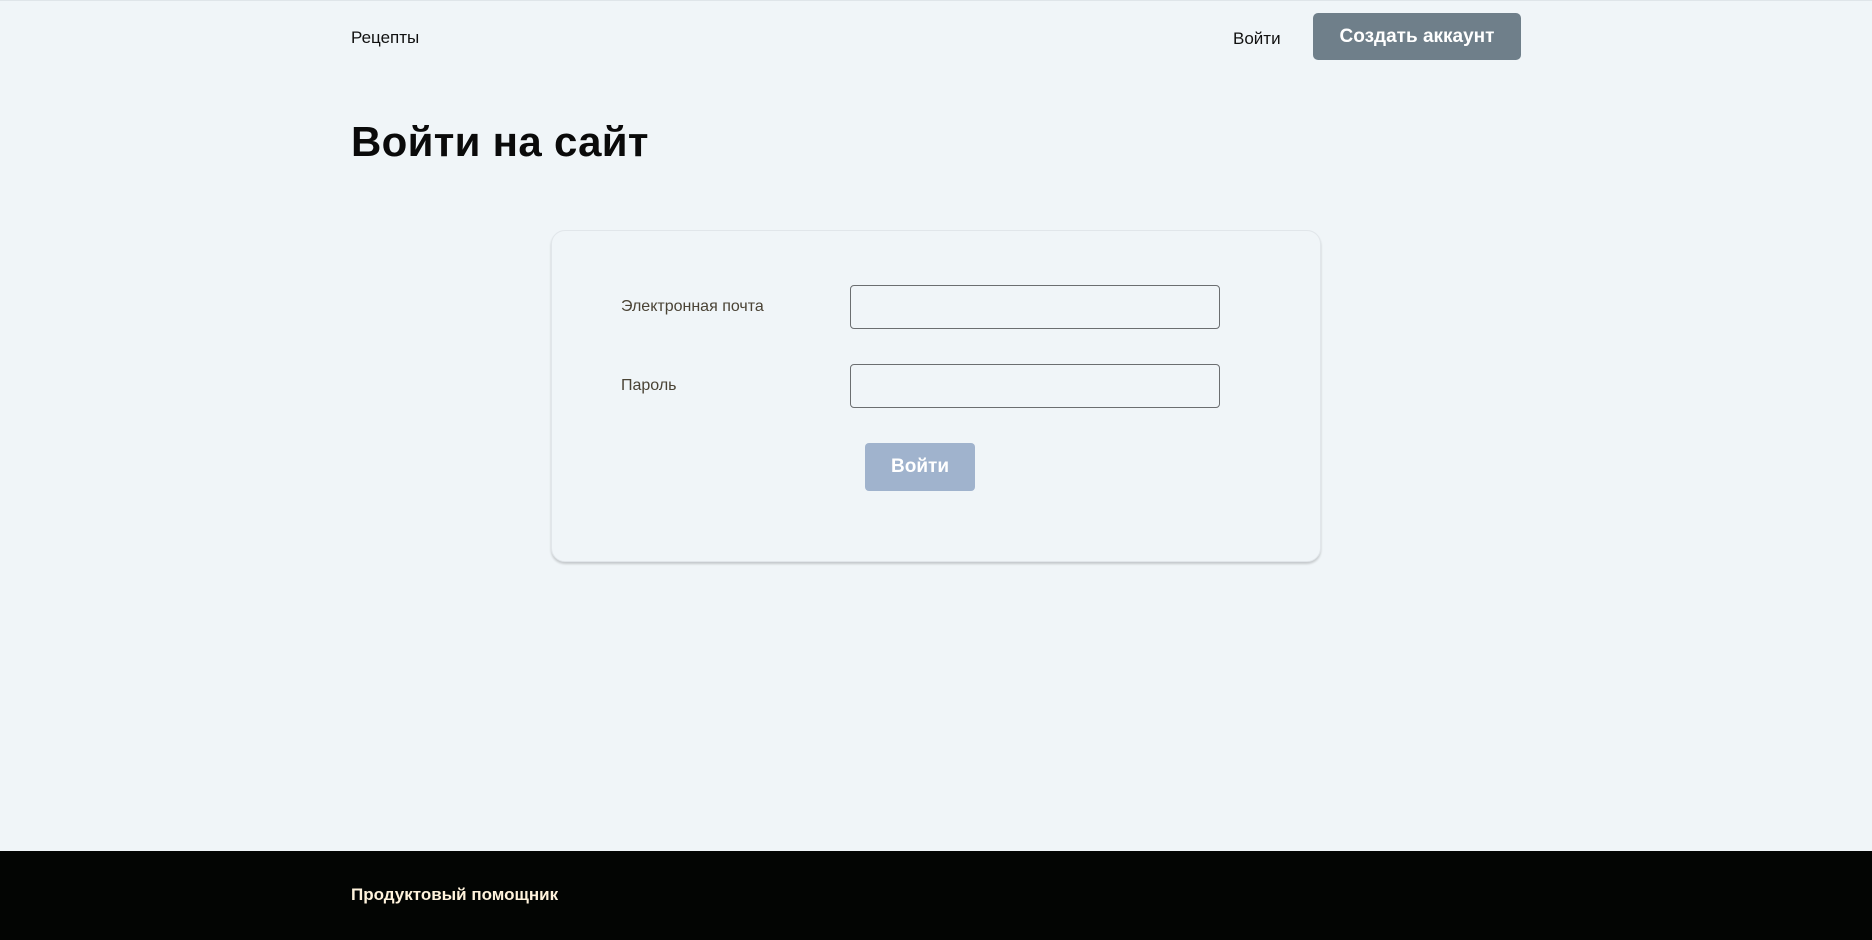 The image size is (1872, 940). I want to click on email-field, so click(1035, 307).